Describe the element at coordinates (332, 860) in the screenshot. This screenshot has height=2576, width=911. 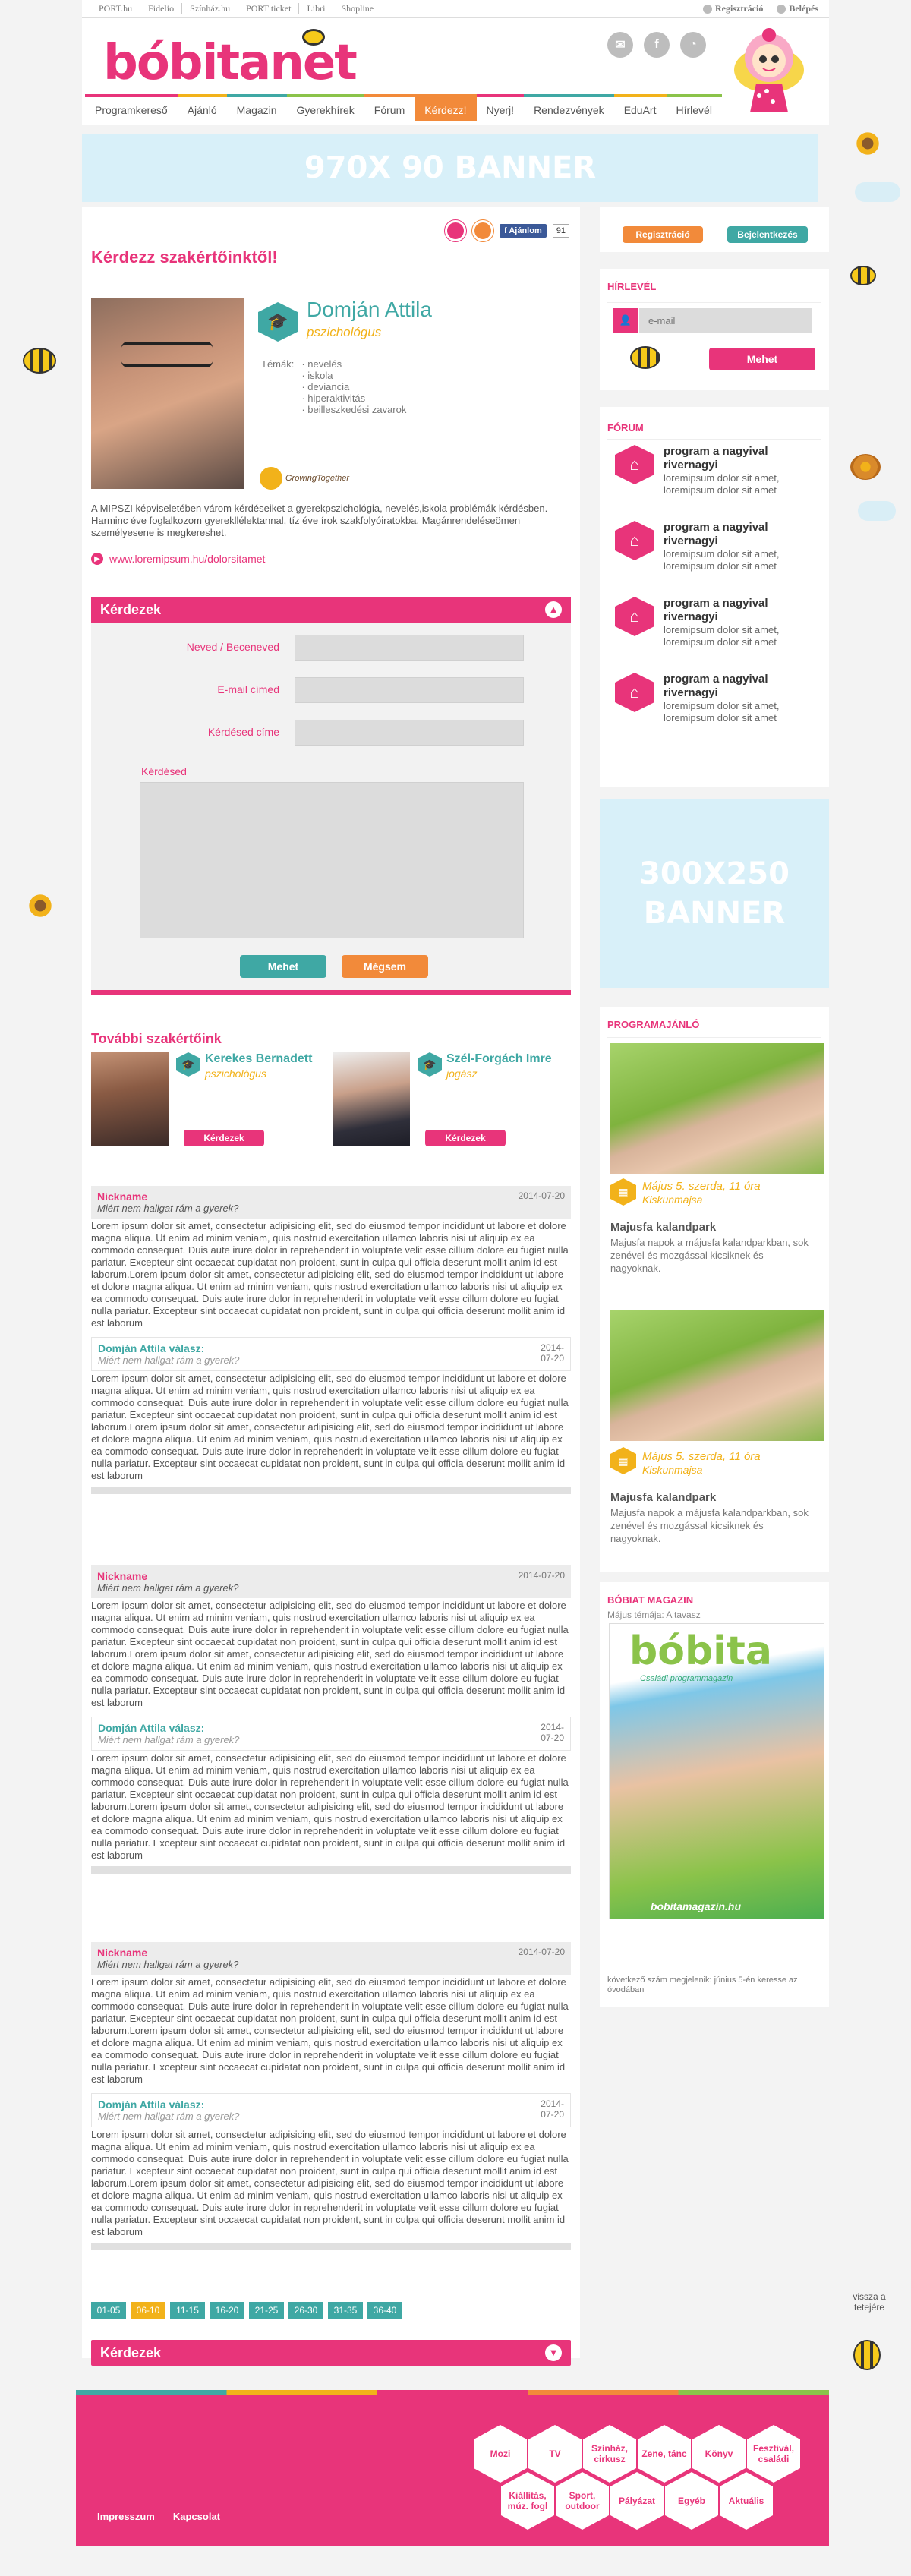
I see `question-textarea` at that location.